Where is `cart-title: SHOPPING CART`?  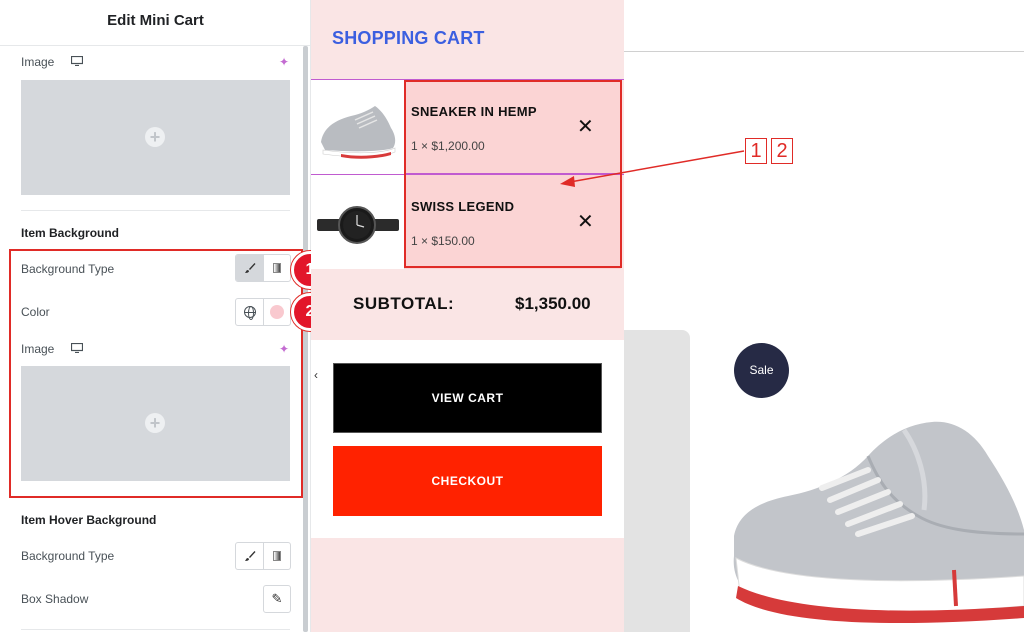 cart-title: SHOPPING CART is located at coordinates (408, 38).